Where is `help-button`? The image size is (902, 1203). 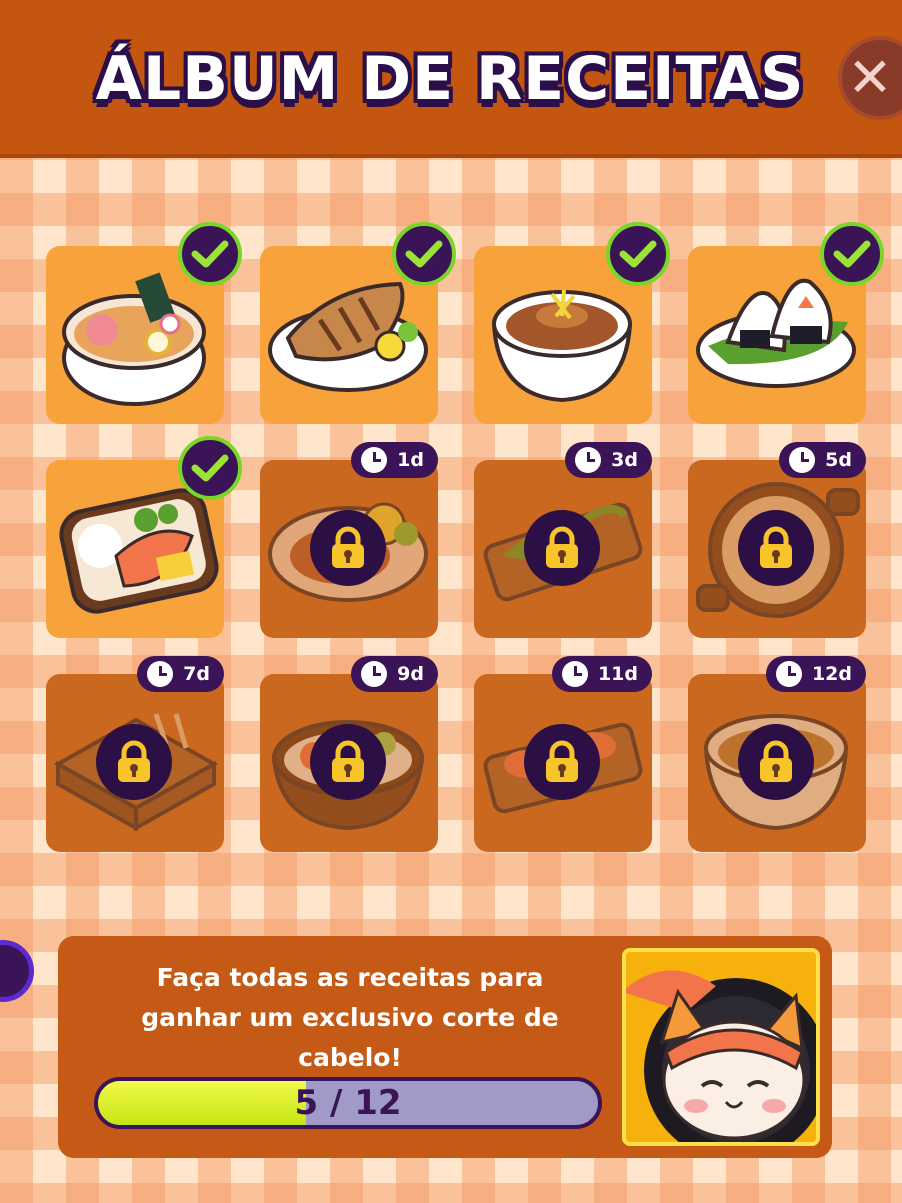 help-button is located at coordinates (17, 971).